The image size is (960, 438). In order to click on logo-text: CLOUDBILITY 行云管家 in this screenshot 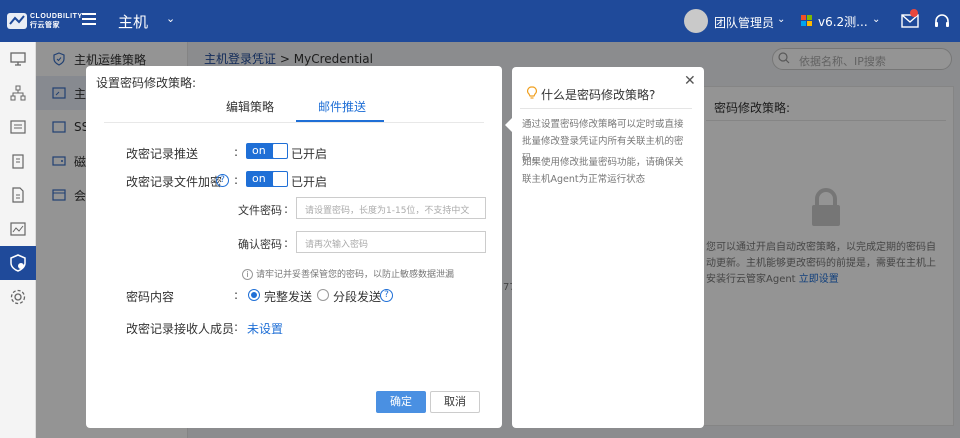, I will do `click(56, 21)`.